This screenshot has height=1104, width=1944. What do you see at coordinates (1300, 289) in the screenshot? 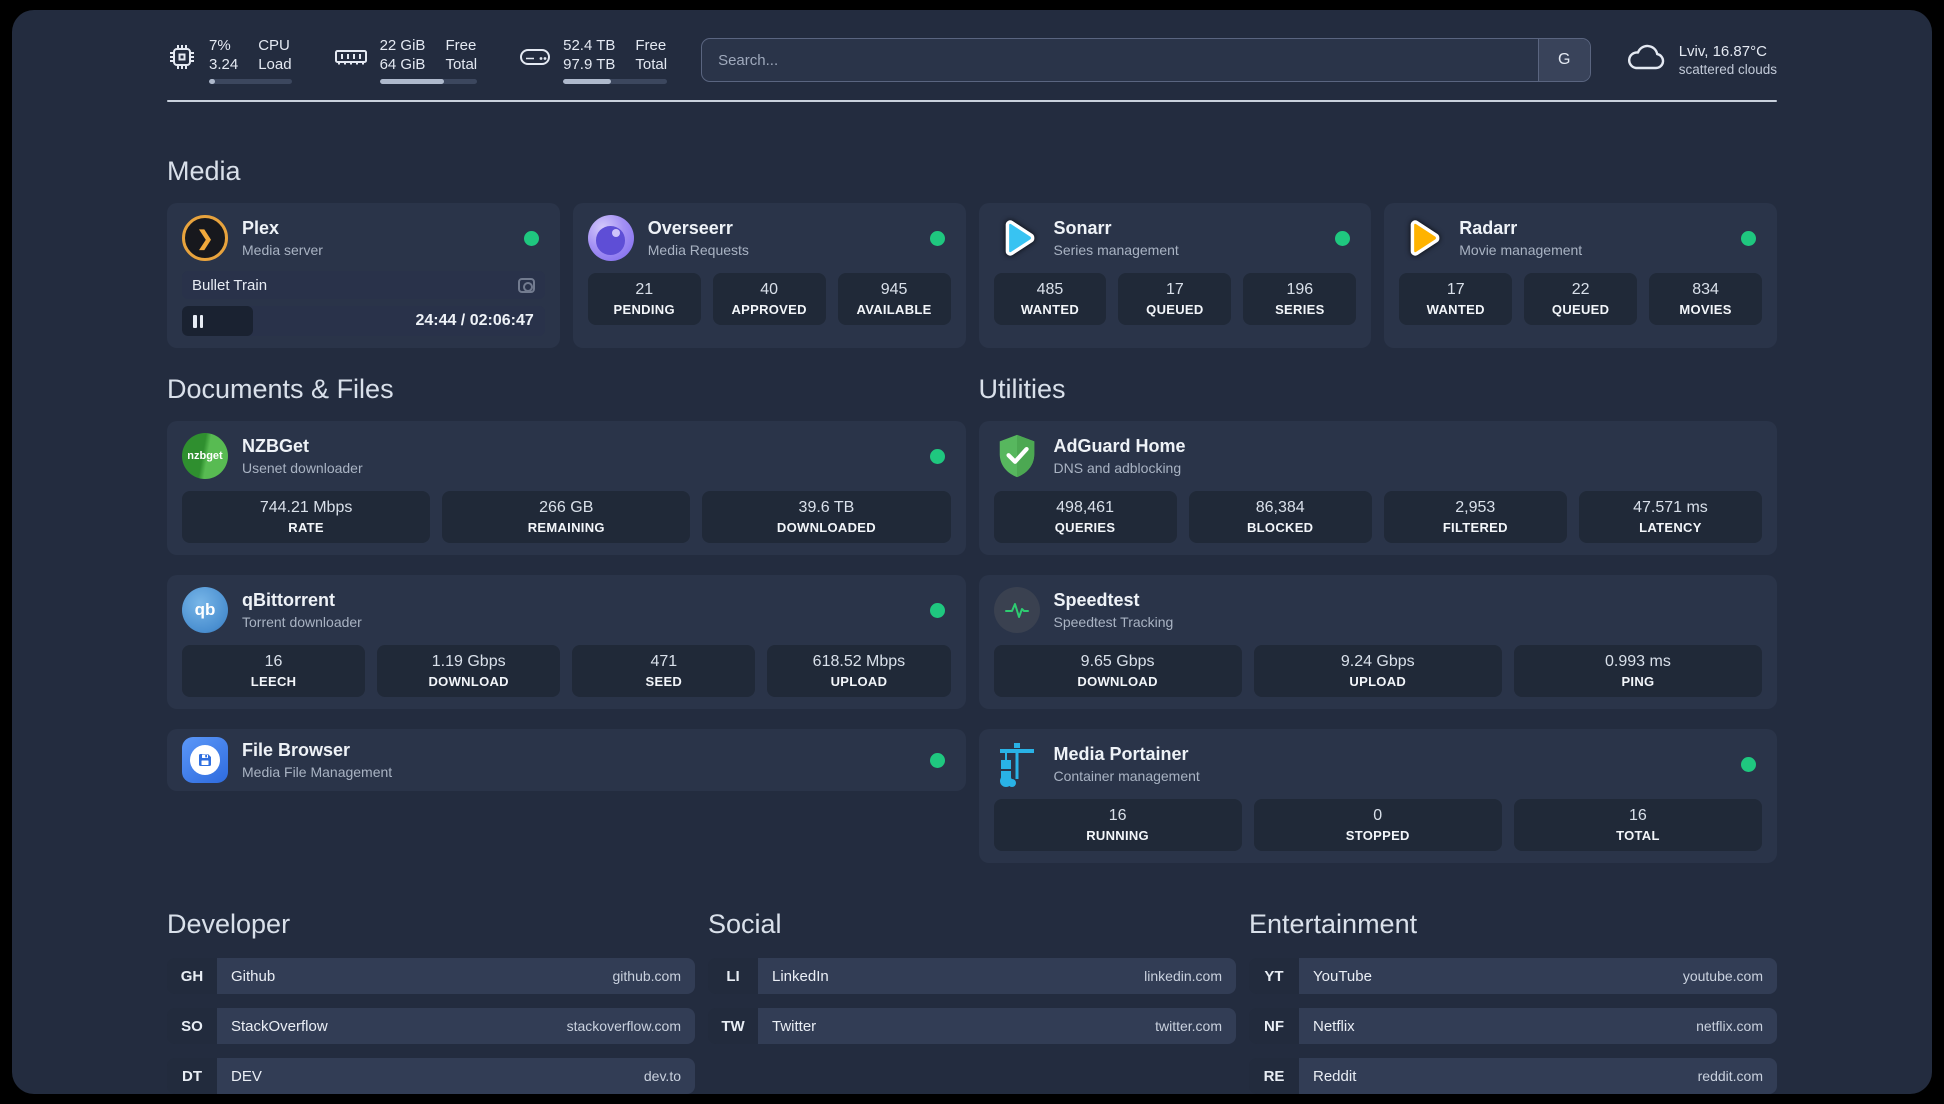
I see `stat-value: 196` at bounding box center [1300, 289].